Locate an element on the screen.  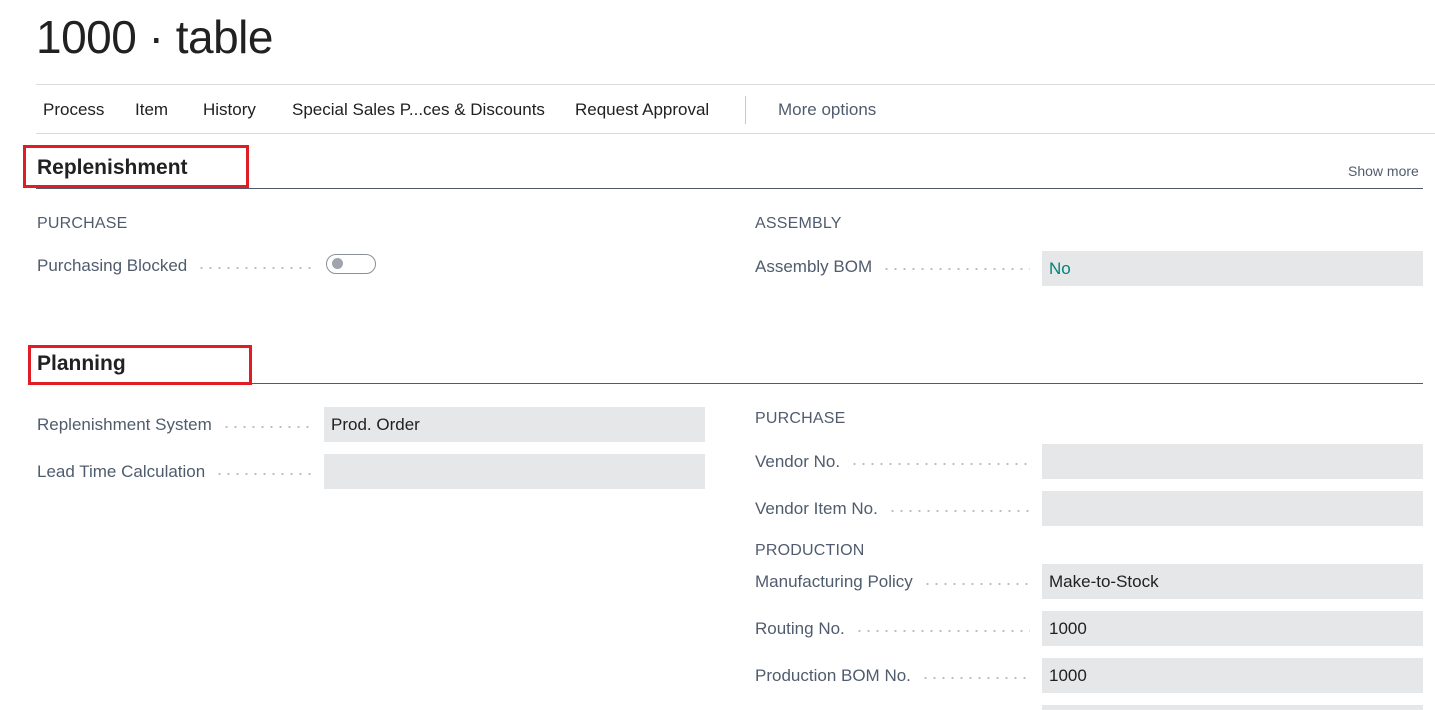
vendor-item-no-label-text: Vendor Item No. is located at coordinates (816, 508).